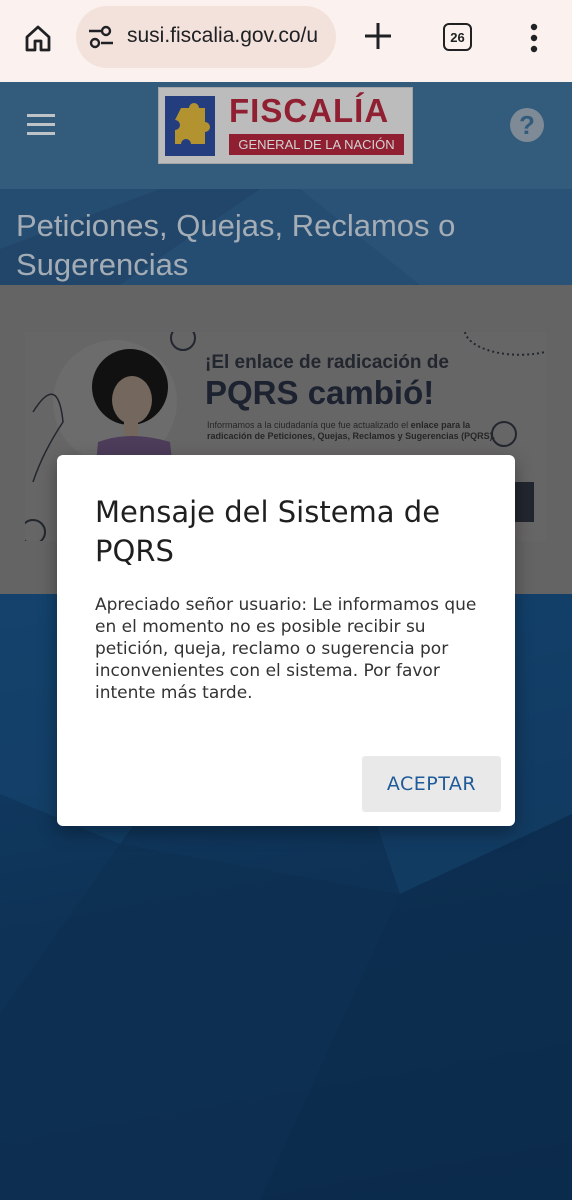  Describe the element at coordinates (223, 35) in the screenshot. I see `url-text: susi.fiscalia.gov.co/u` at that location.